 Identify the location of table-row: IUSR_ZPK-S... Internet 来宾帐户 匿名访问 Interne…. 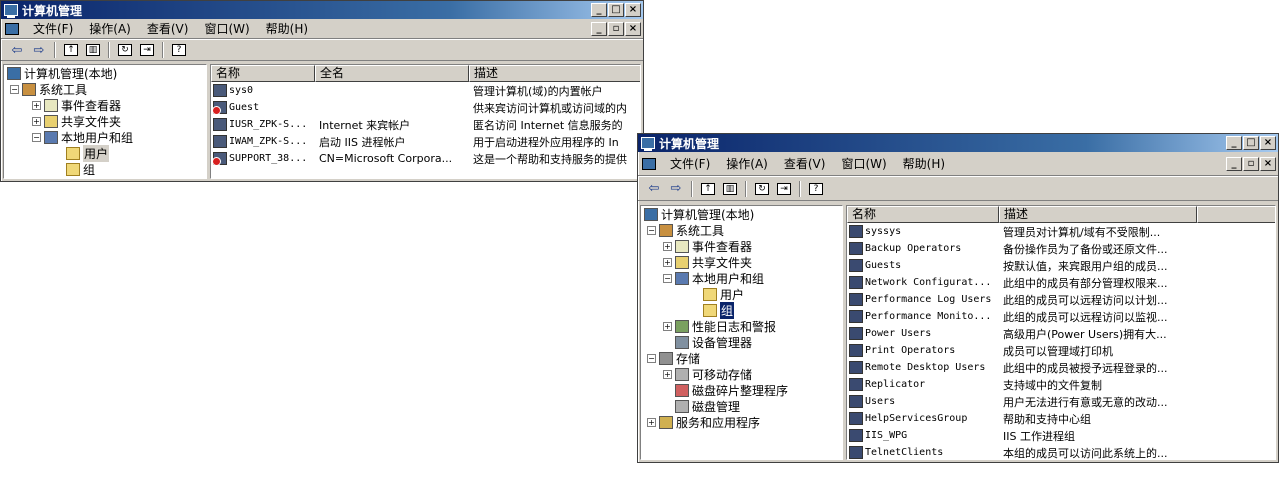
(425, 124).